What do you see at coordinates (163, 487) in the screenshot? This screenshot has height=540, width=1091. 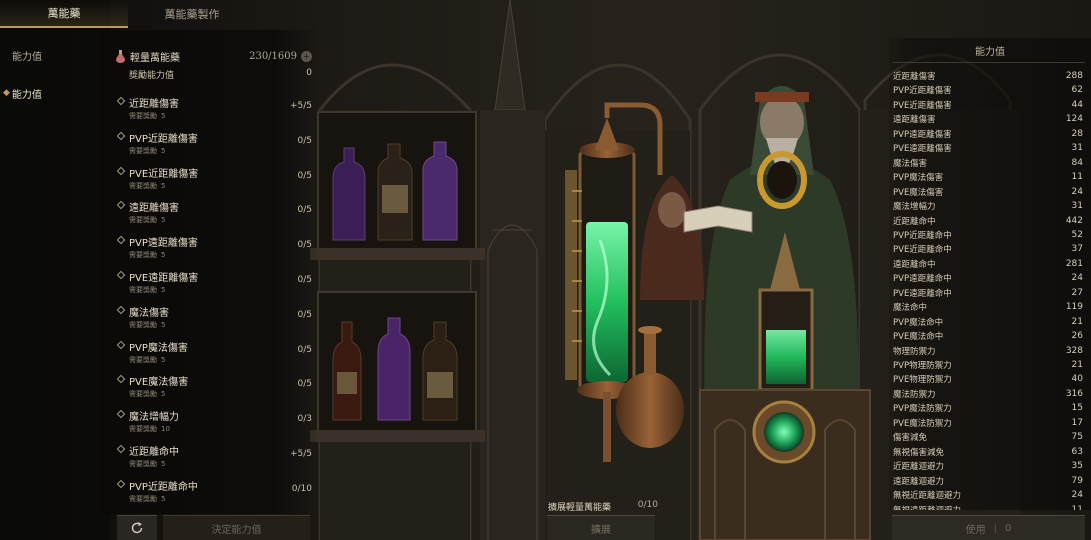 I see `stat-name: PVP近距離命中` at bounding box center [163, 487].